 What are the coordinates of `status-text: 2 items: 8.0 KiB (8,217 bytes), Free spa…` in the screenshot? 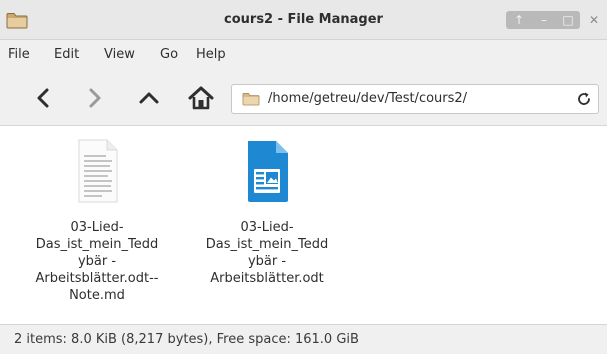 It's located at (186, 339).